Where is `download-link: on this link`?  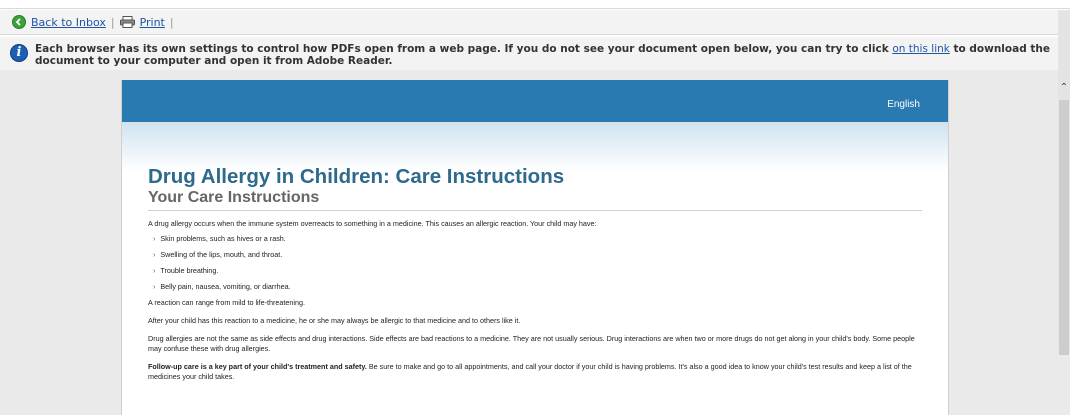 download-link: on this link is located at coordinates (920, 49).